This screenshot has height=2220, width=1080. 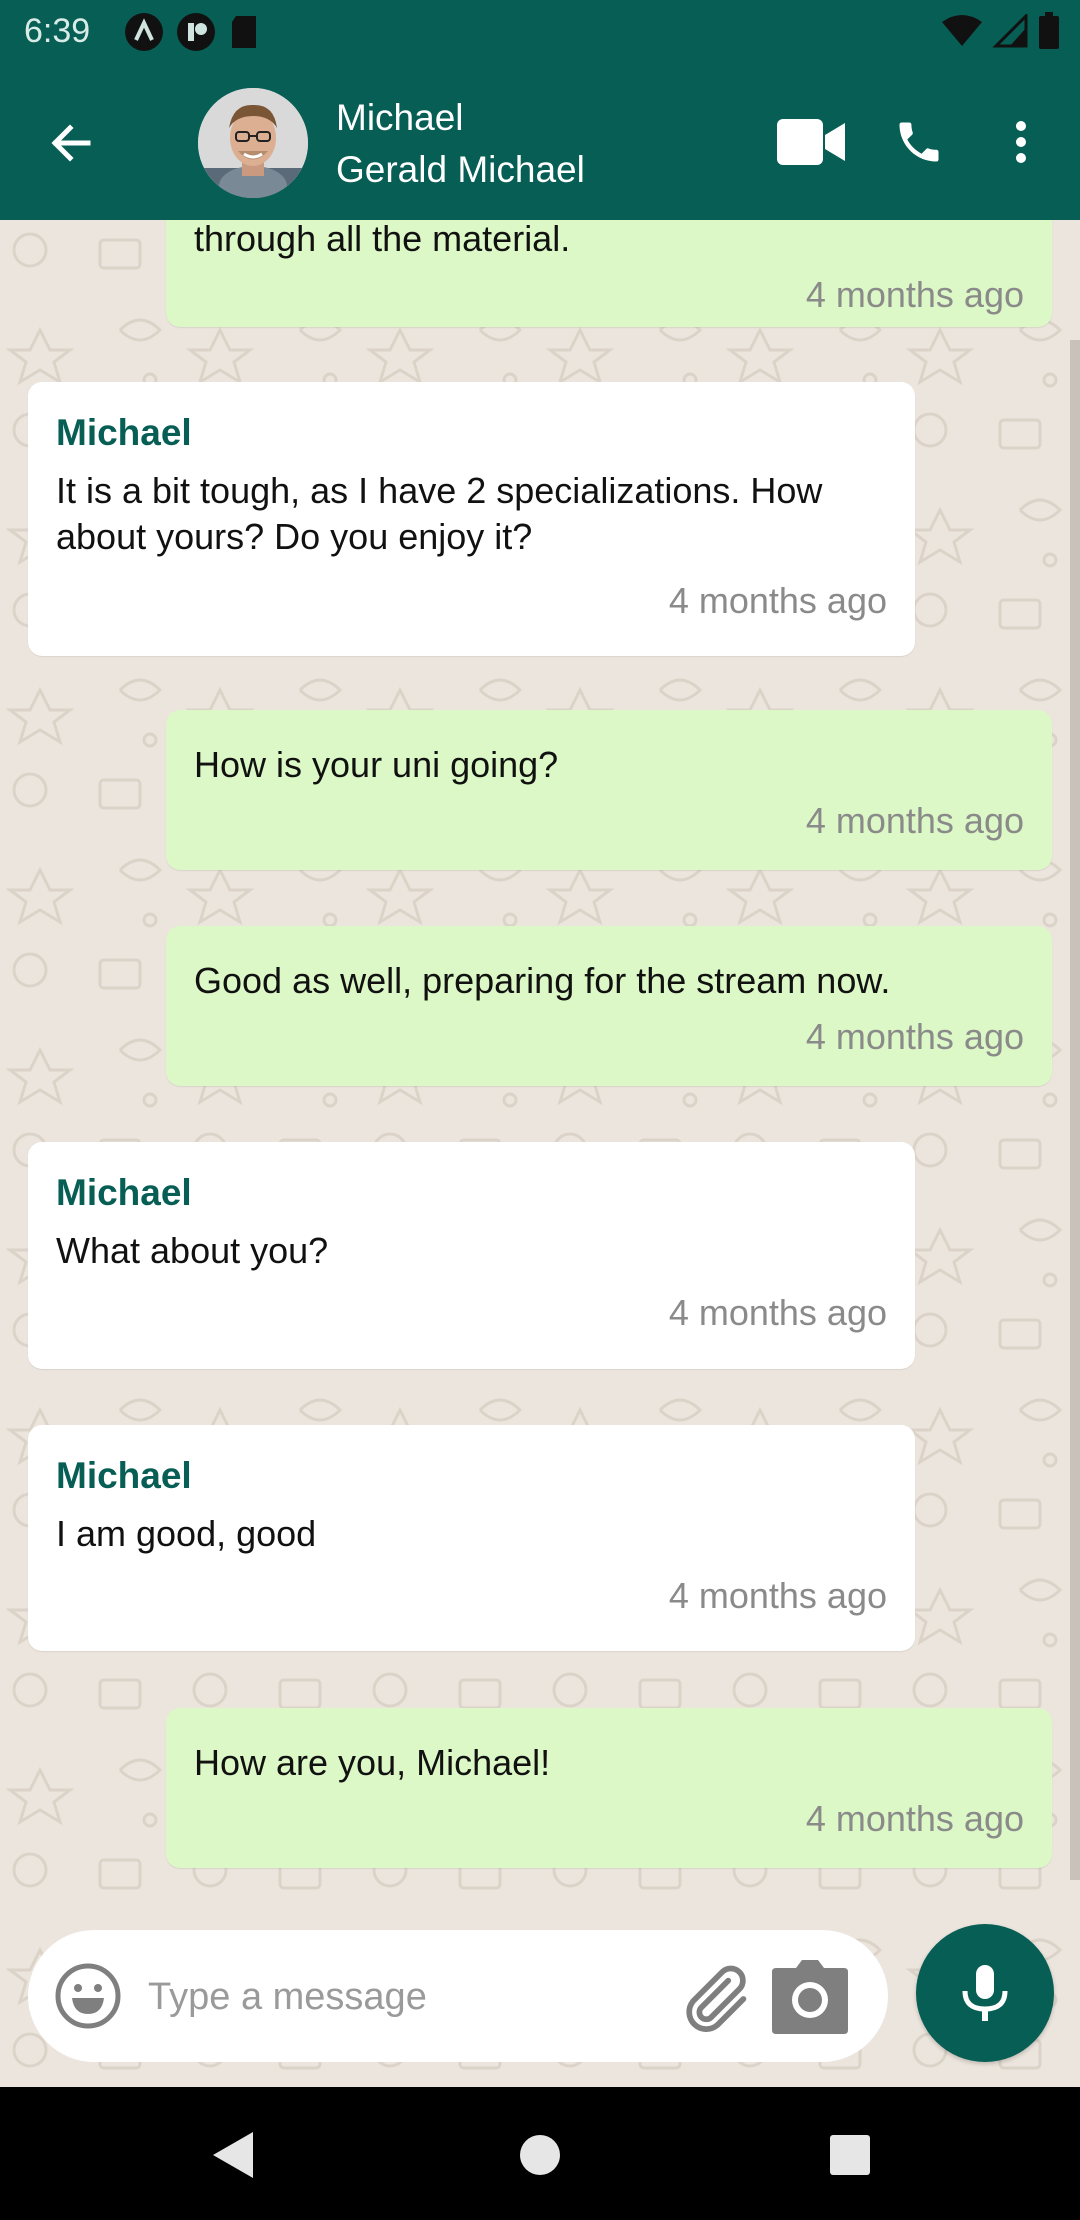 What do you see at coordinates (382, 239) in the screenshot?
I see `message-text: through all the material.` at bounding box center [382, 239].